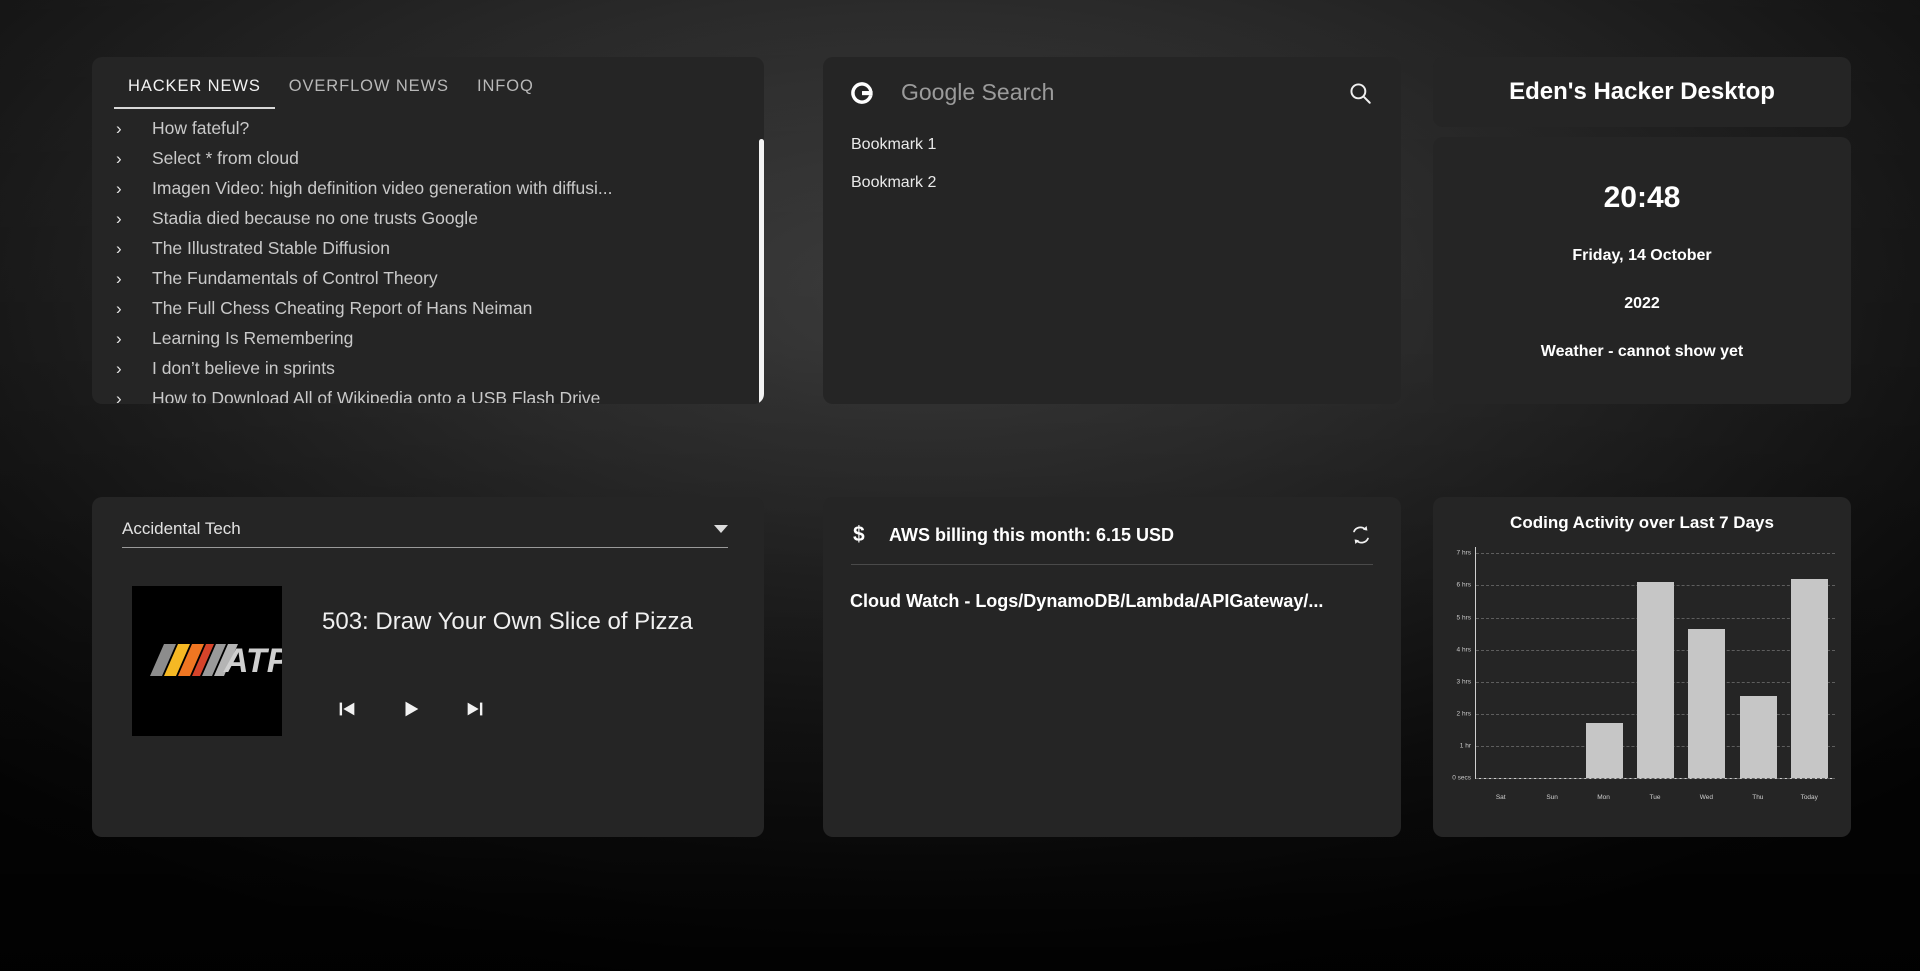 This screenshot has height=971, width=1920. I want to click on page-title: Eden's Hacker Desktop, so click(1642, 91).